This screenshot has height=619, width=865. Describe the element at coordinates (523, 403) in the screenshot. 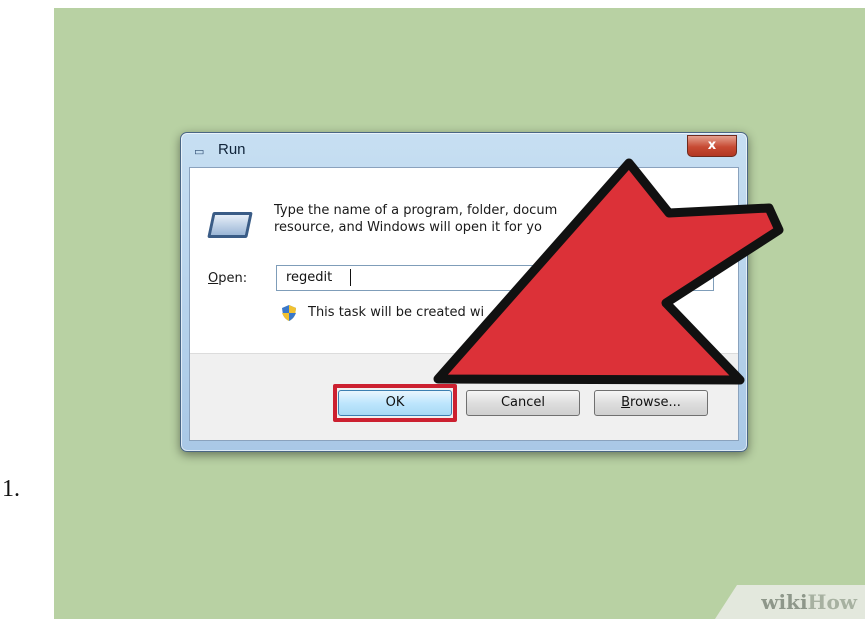

I see `cancel-button: Cancel` at that location.